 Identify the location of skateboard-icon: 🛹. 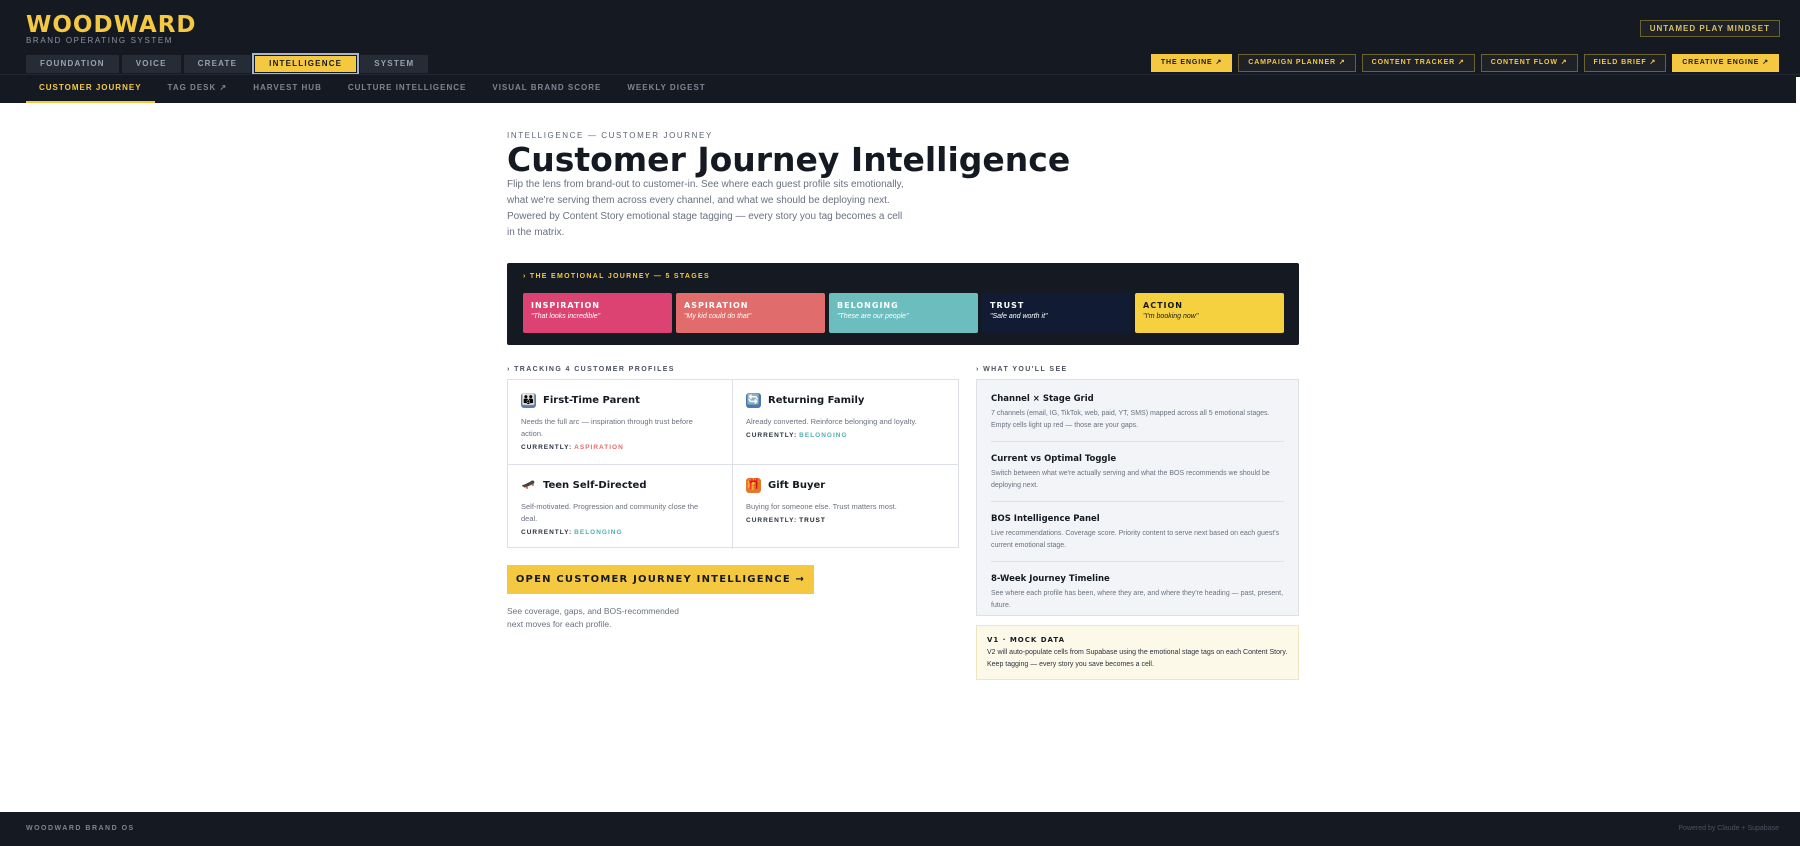
(528, 485).